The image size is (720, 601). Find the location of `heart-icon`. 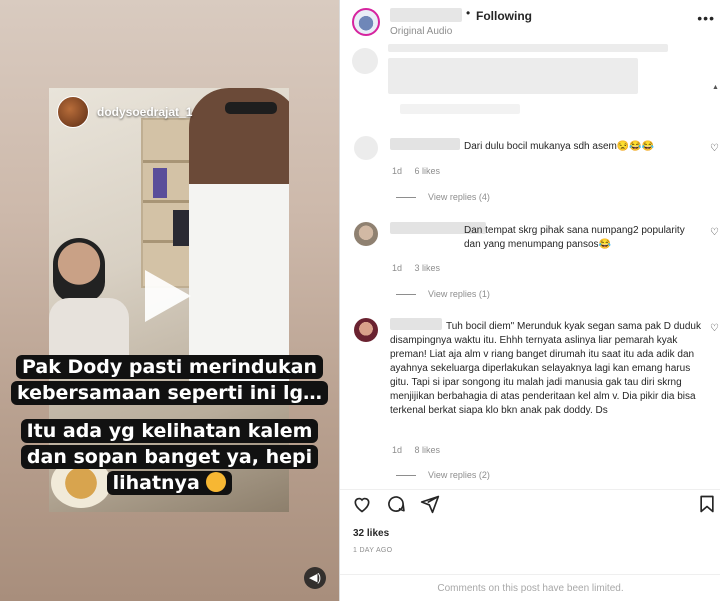

heart-icon is located at coordinates (362, 504).